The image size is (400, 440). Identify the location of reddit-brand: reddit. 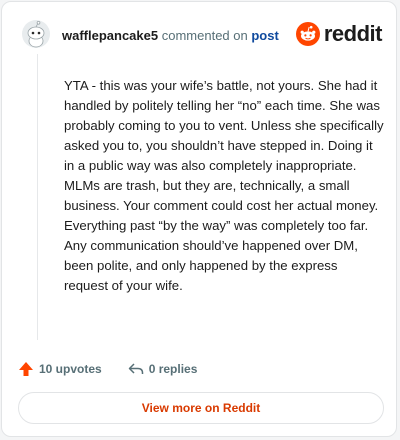
(339, 34).